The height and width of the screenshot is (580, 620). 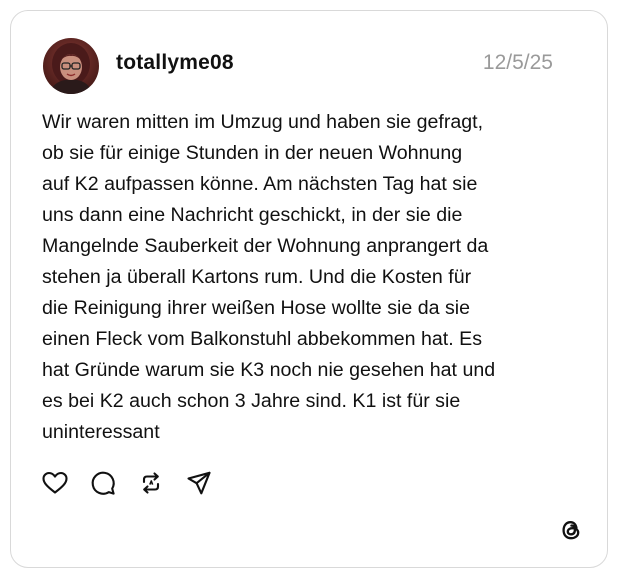 I want to click on username: totallyme08, so click(x=175, y=63).